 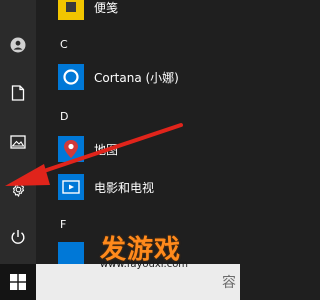 I want to click on documents-icon, so click(x=18, y=93).